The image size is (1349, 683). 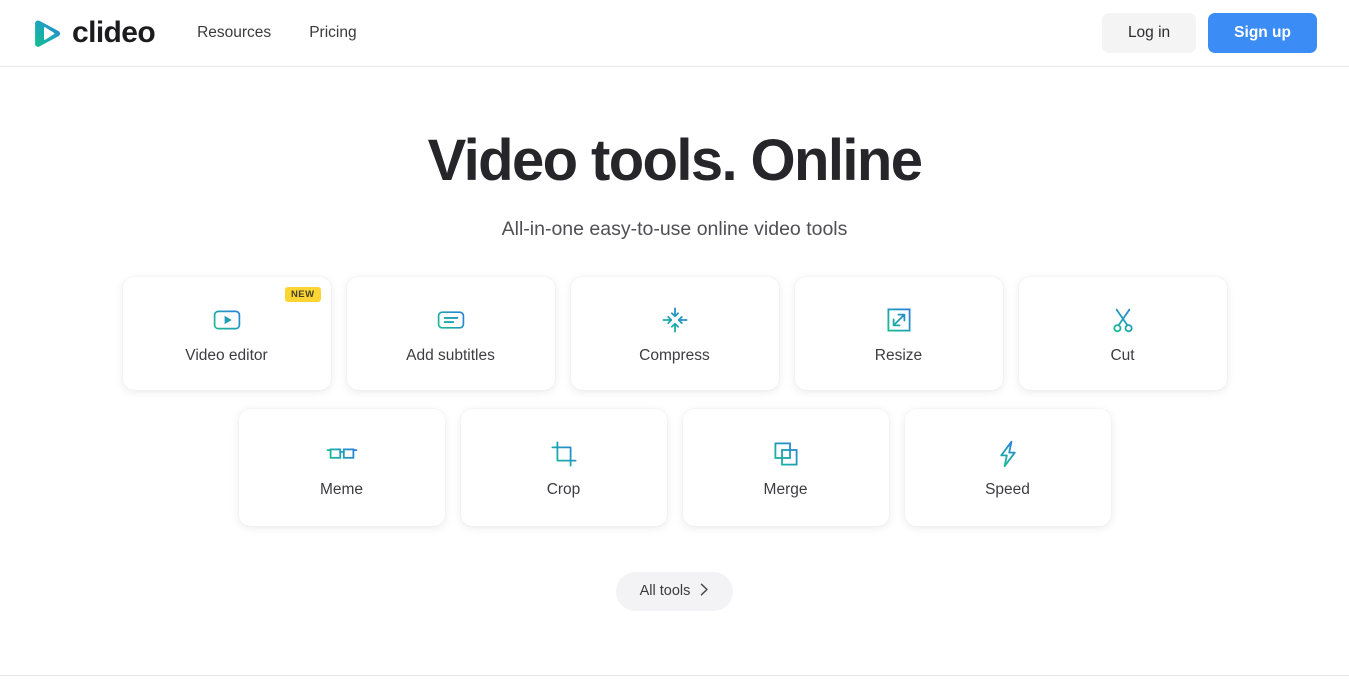 I want to click on brand-name: clideo, so click(x=114, y=32).